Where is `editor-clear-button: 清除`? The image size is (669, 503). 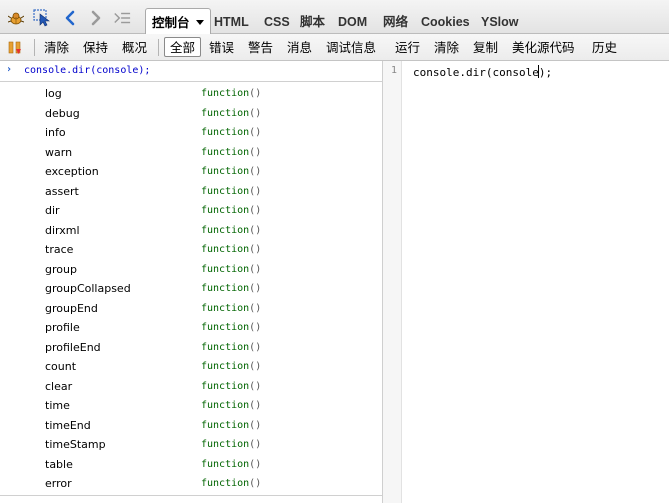 editor-clear-button: 清除 is located at coordinates (446, 47).